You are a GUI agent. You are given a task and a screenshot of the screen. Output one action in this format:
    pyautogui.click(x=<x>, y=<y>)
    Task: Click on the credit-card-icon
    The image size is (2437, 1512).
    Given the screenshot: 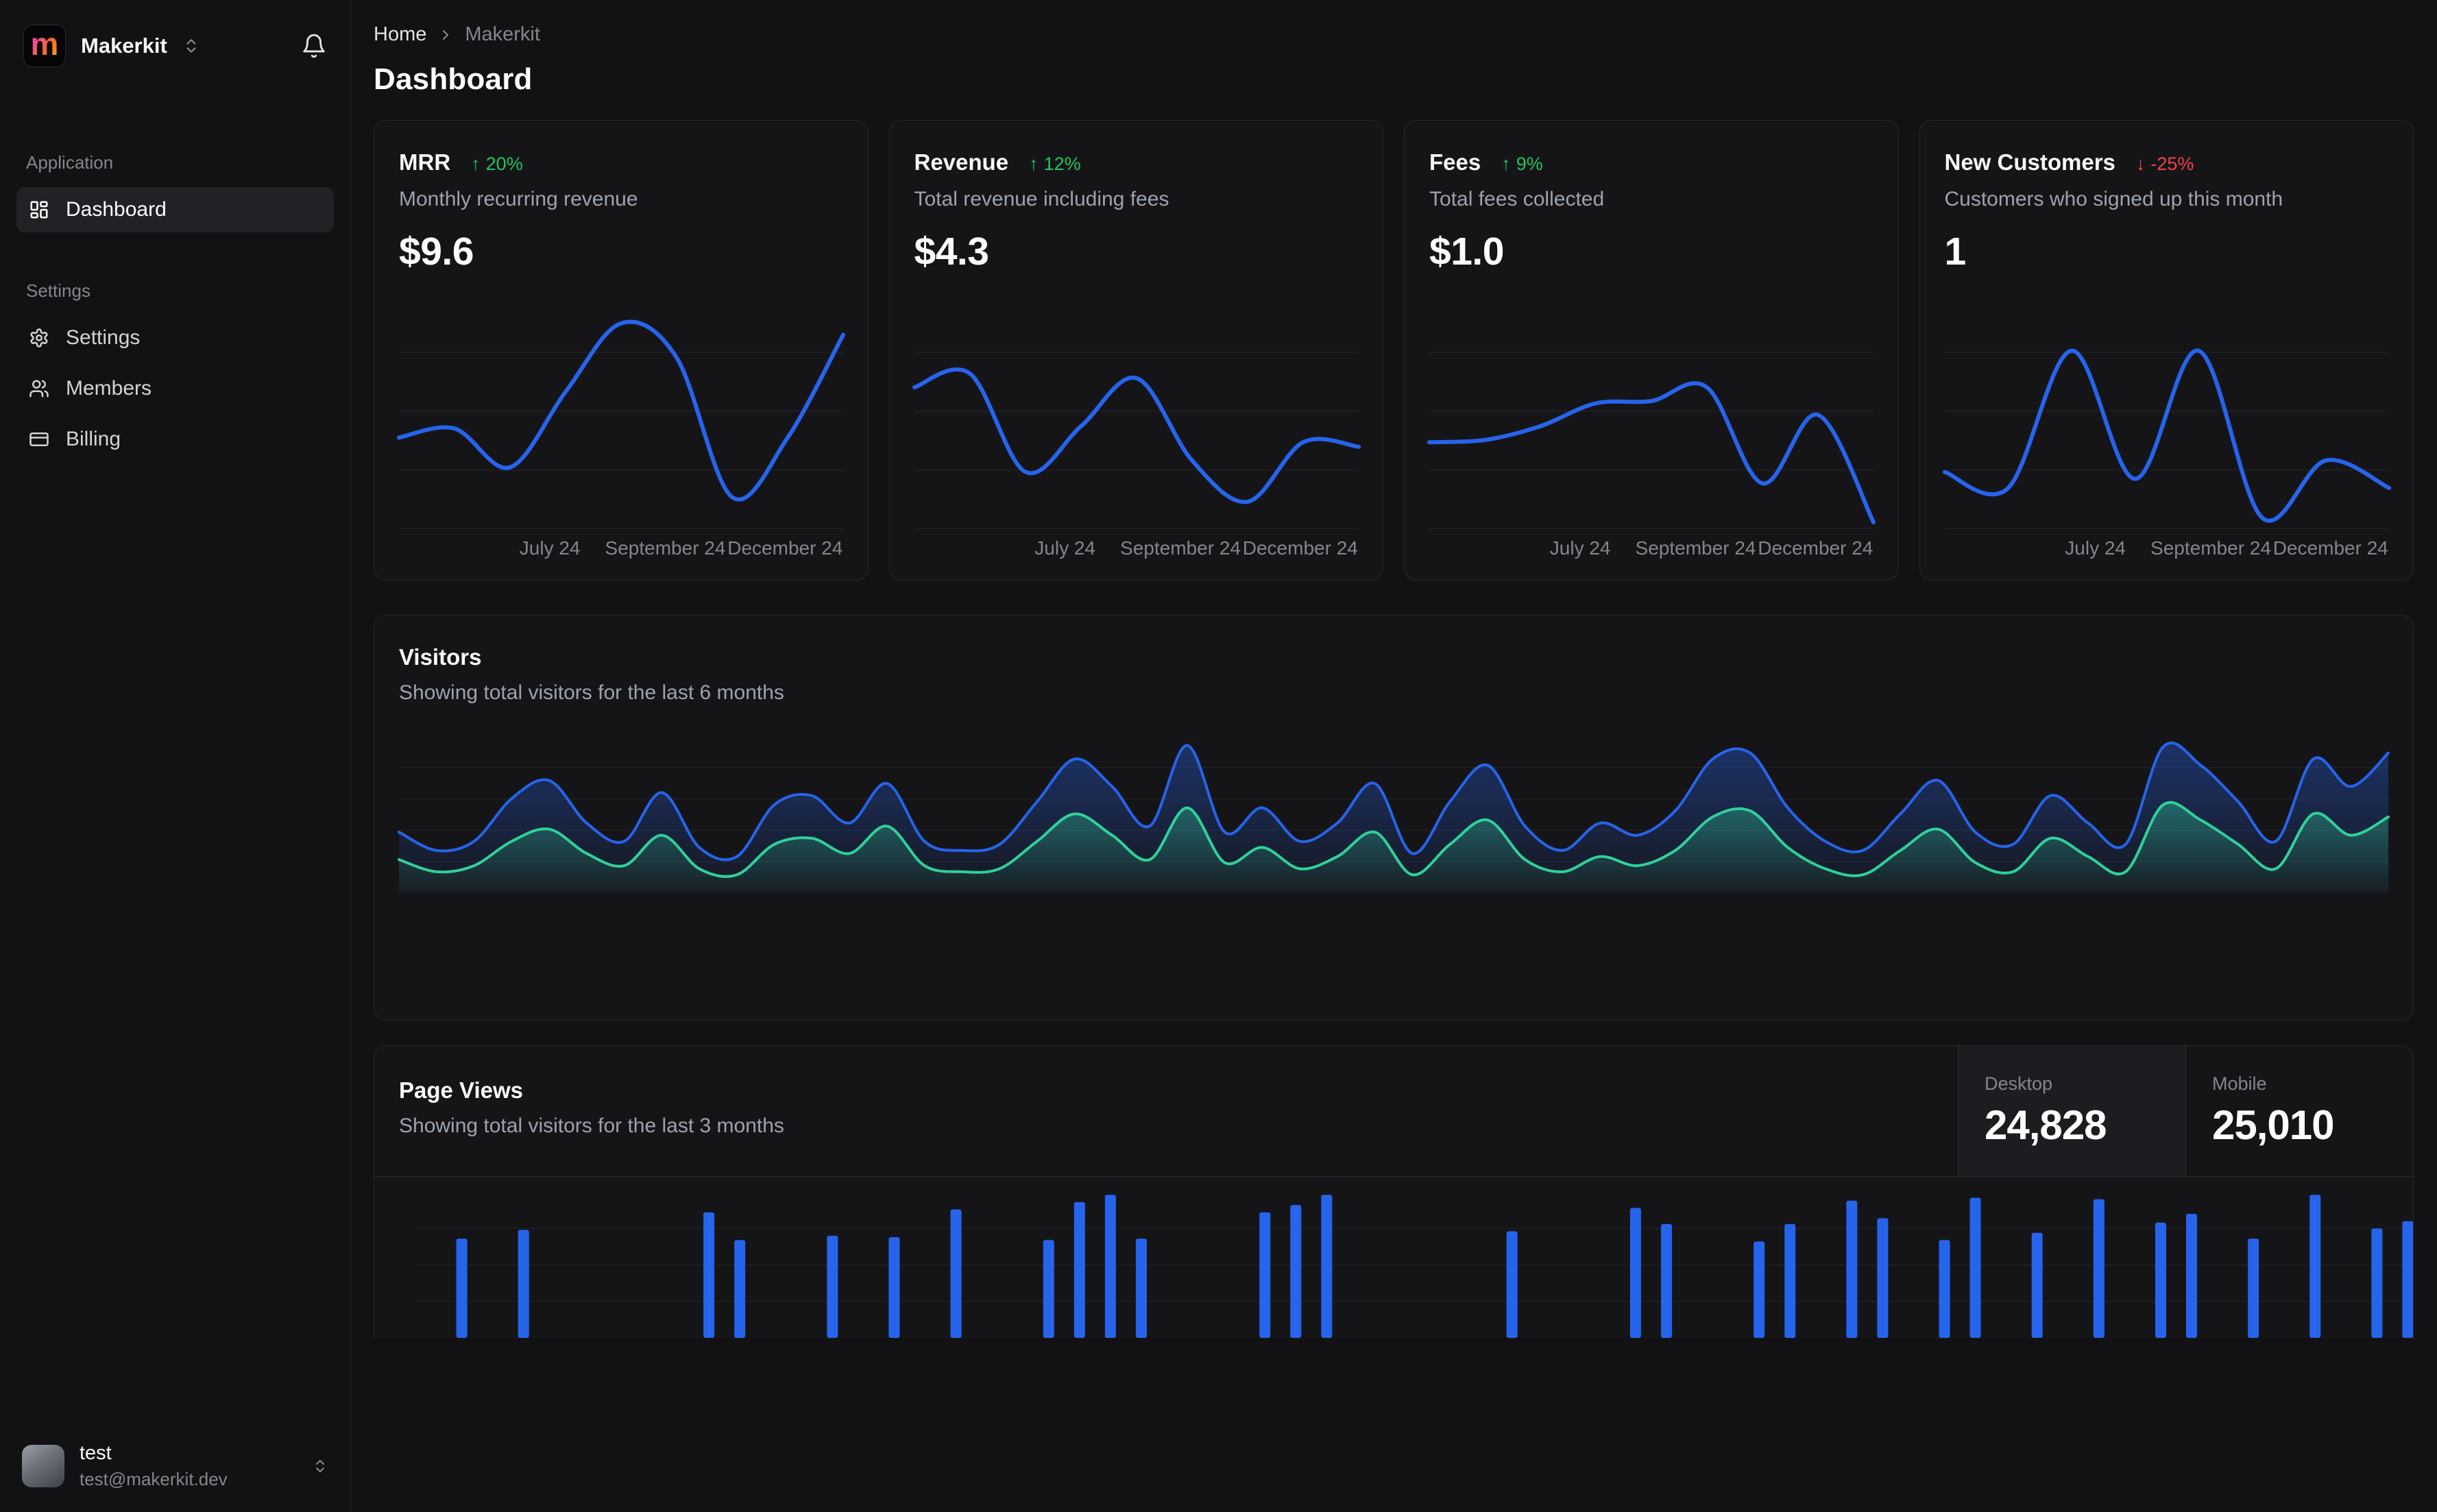 What is the action you would take?
    pyautogui.click(x=39, y=439)
    